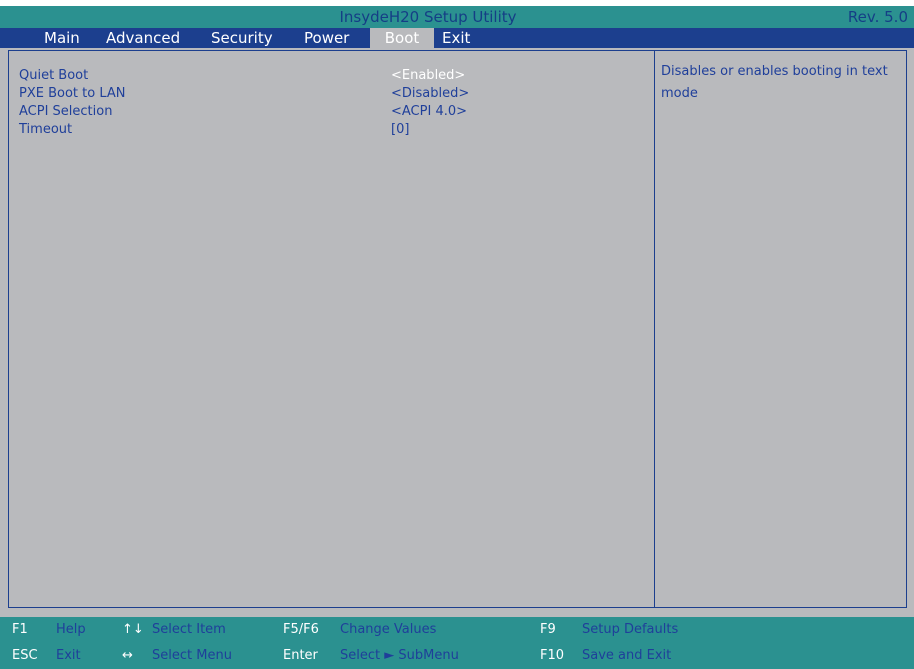  What do you see at coordinates (552, 655) in the screenshot?
I see `key-label: F10` at bounding box center [552, 655].